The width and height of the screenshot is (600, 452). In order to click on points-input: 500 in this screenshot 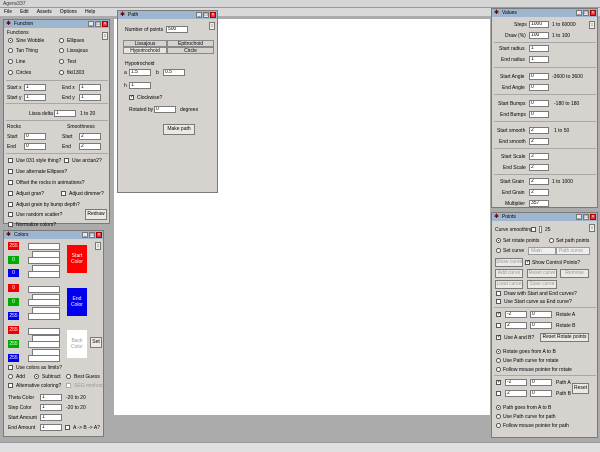, I will do `click(177, 29)`.